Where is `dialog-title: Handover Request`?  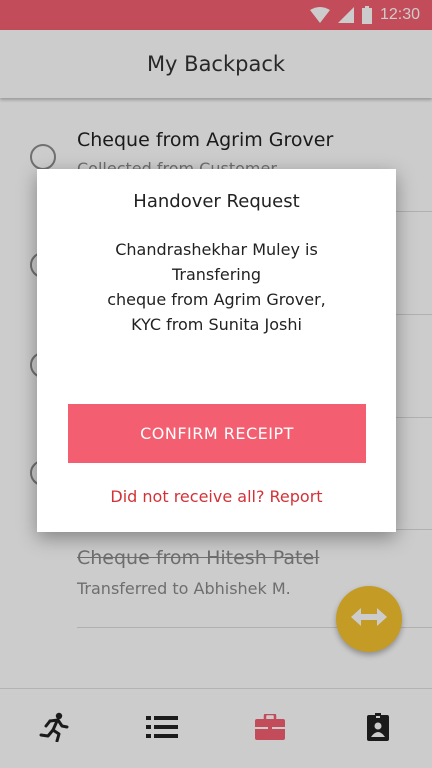
dialog-title: Handover Request is located at coordinates (216, 201).